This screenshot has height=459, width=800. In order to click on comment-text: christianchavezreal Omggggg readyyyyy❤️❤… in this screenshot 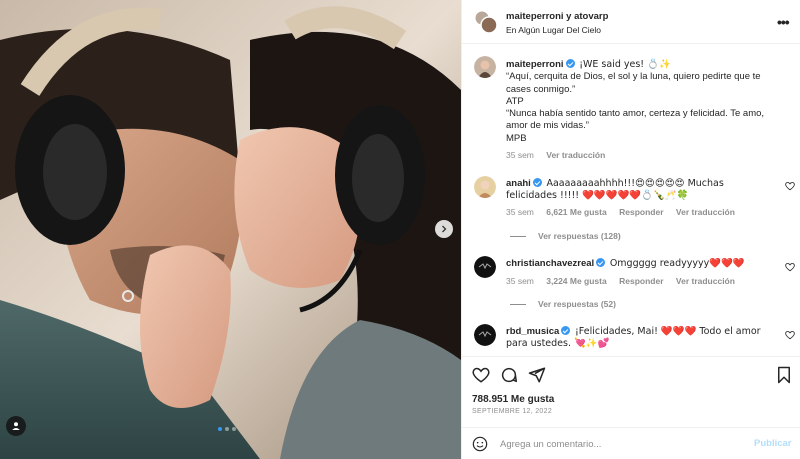, I will do `click(646, 264)`.